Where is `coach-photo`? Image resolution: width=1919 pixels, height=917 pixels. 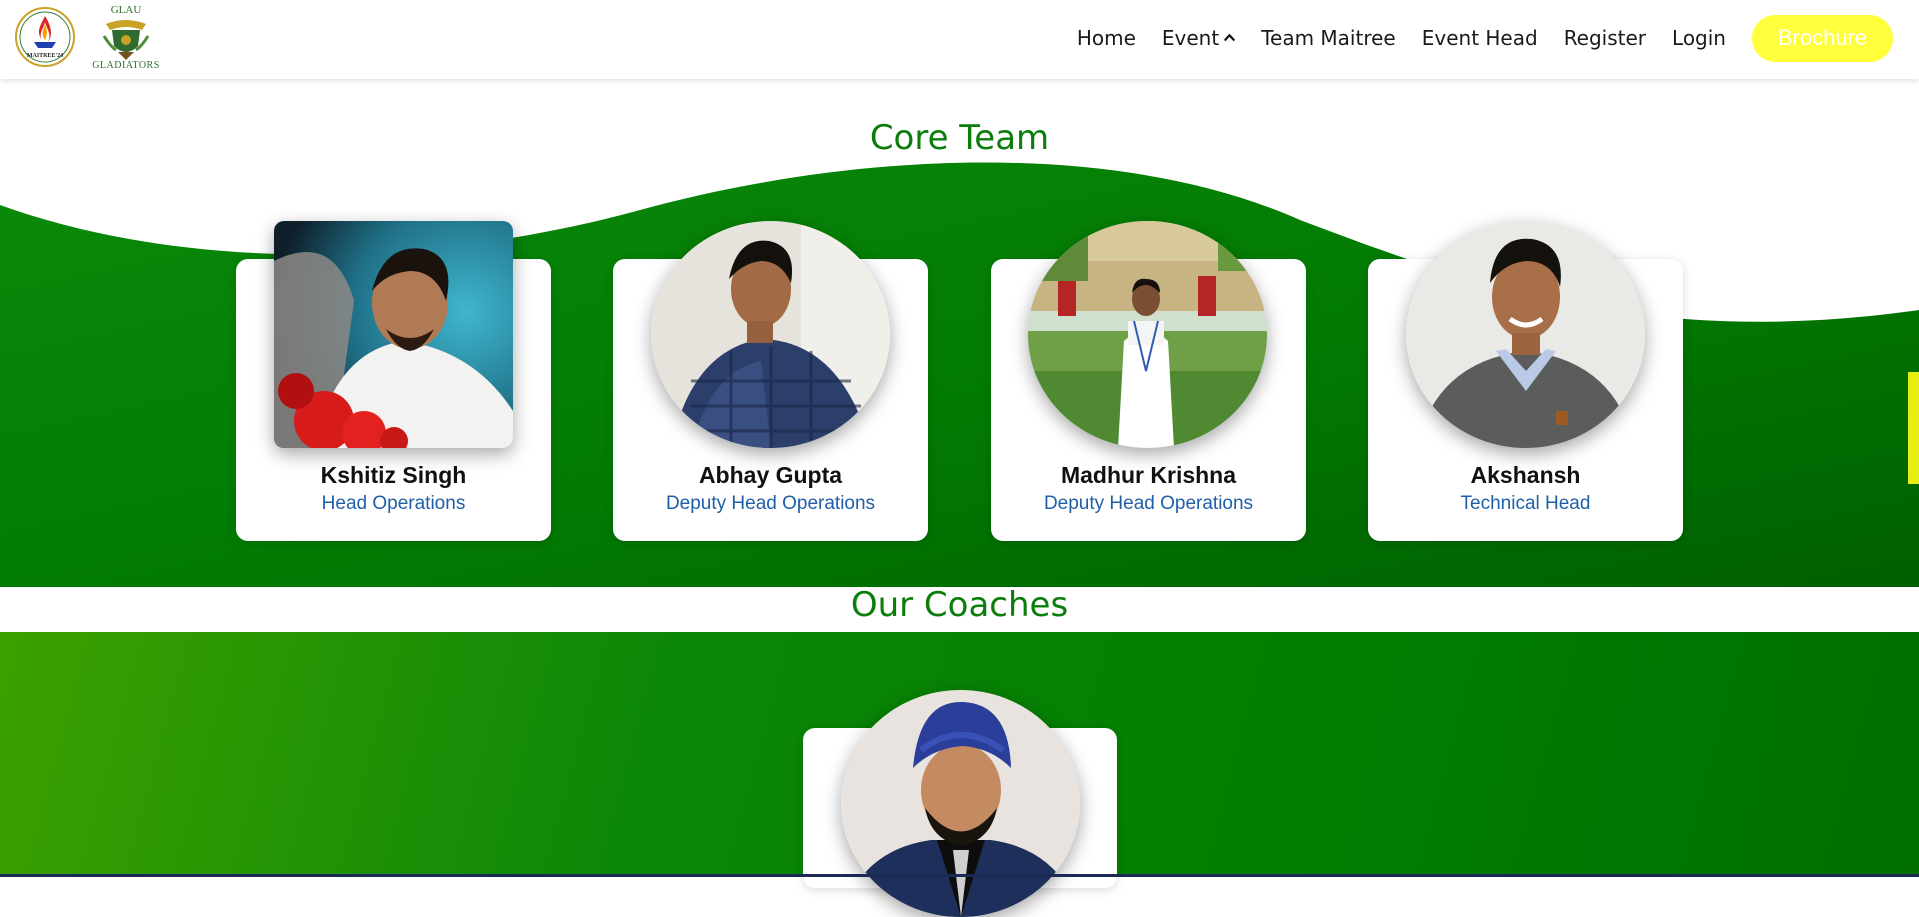
coach-photo is located at coordinates (960, 803).